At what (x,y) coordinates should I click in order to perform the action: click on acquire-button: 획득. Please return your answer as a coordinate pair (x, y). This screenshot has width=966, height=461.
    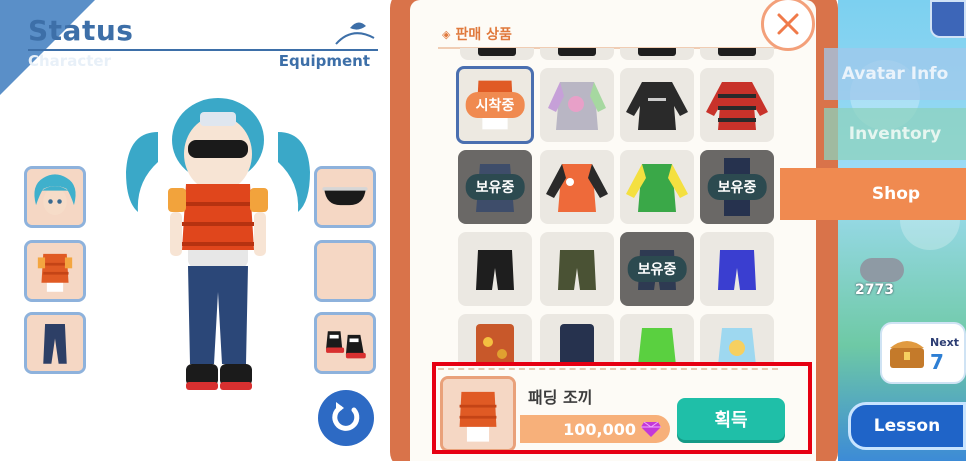
    Looking at the image, I should click on (731, 419).